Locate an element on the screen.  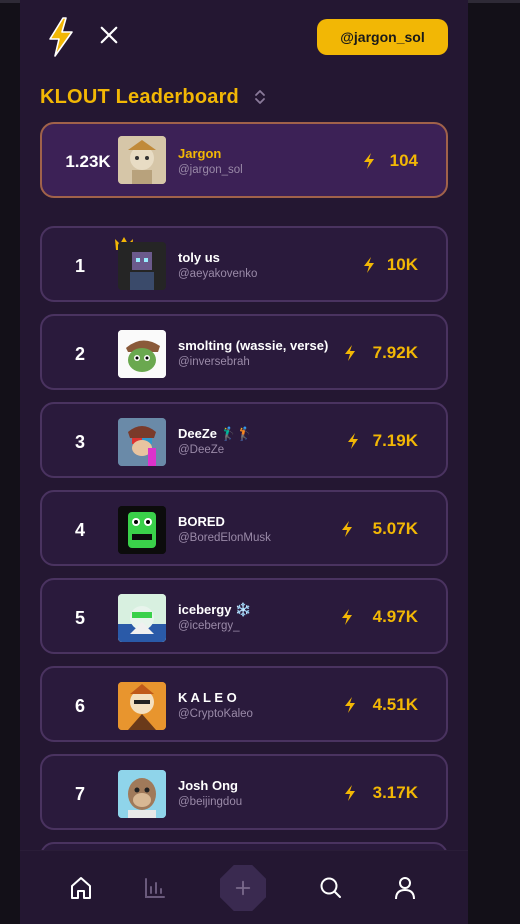
user-handle: @CryptoKaleo is located at coordinates (215, 714).